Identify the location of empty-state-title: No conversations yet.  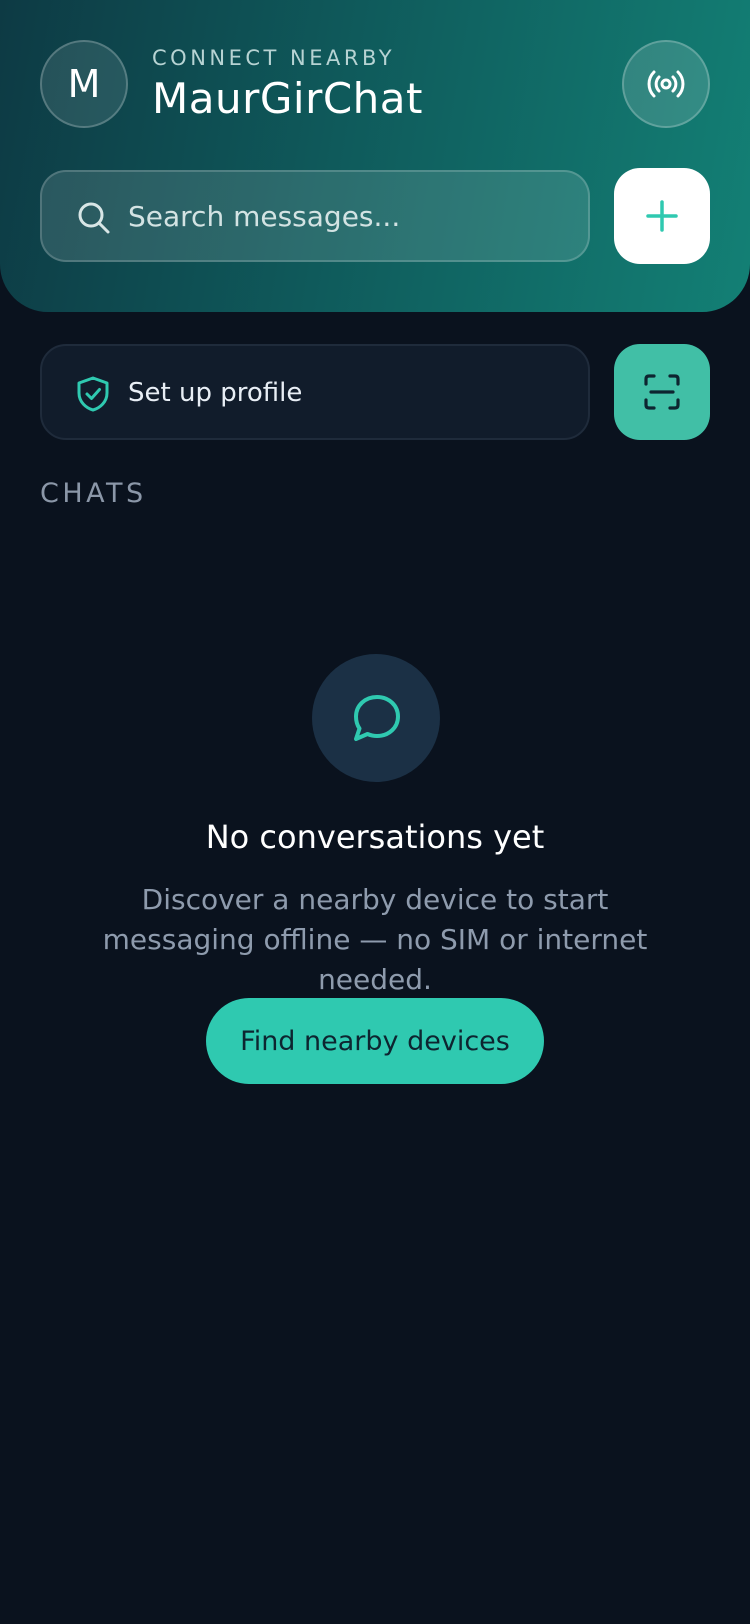
(375, 837).